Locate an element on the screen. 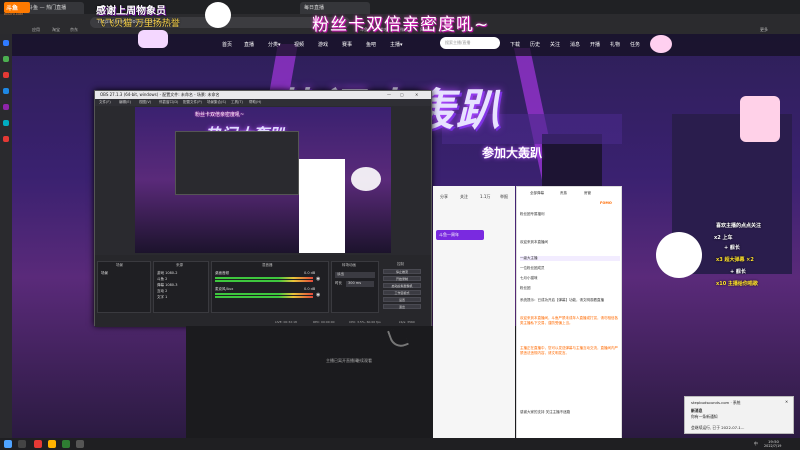 The image size is (800, 450). exit-button: 退出 is located at coordinates (402, 306).